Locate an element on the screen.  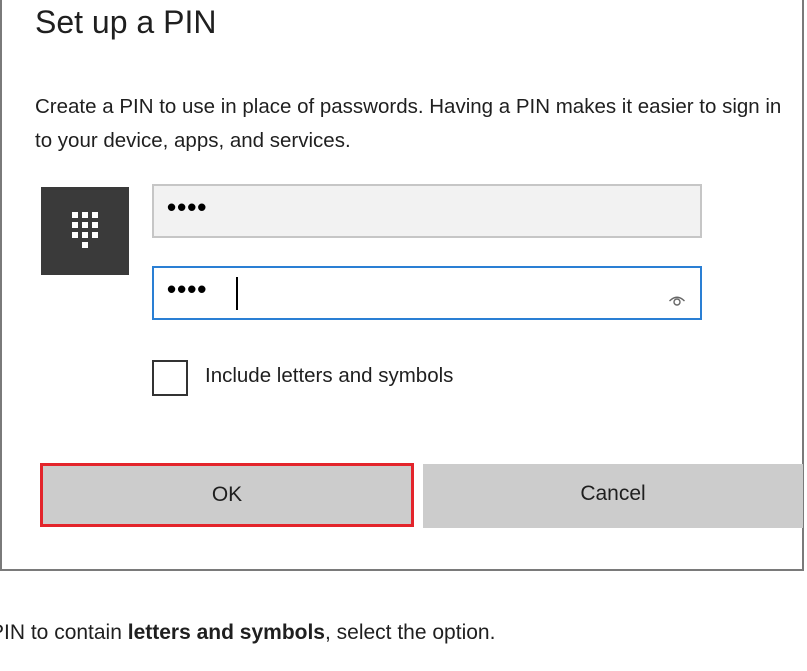
confirm-pin-value: •••• is located at coordinates (187, 289).